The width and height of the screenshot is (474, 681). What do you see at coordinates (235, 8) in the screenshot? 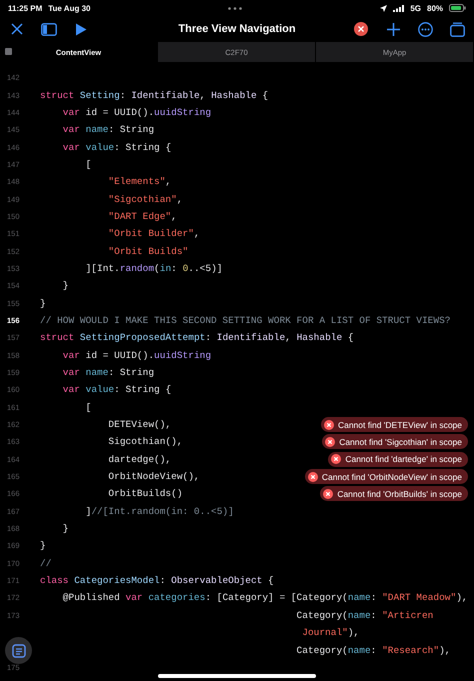
I see `dots-icon` at bounding box center [235, 8].